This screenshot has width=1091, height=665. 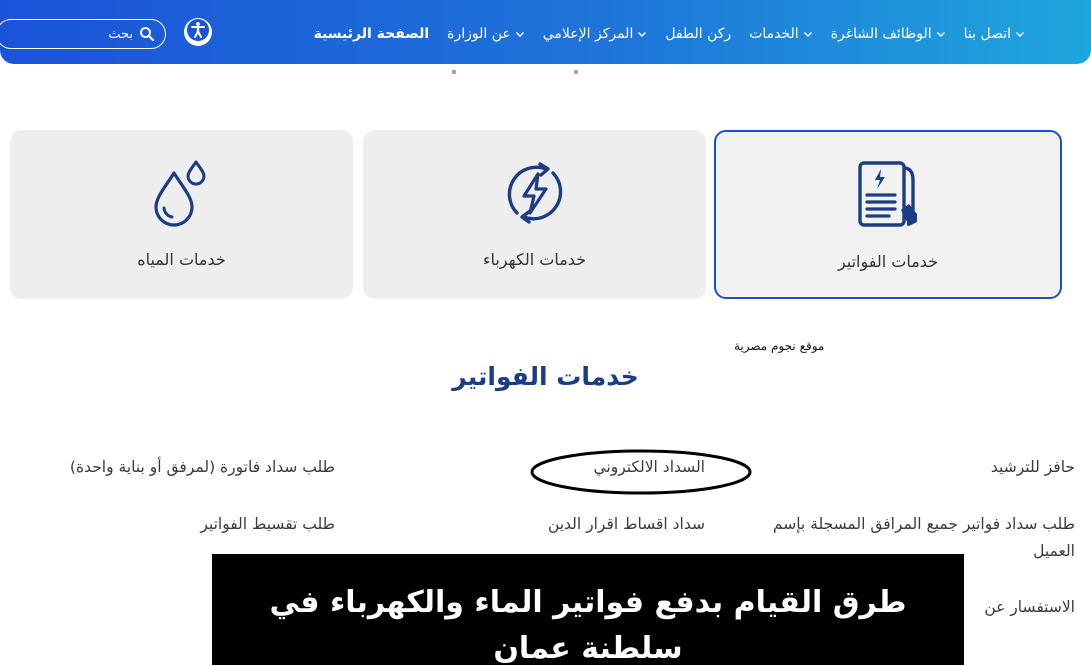 I want to click on nav-vacancies: الوظائف الشاغرة, so click(x=888, y=34).